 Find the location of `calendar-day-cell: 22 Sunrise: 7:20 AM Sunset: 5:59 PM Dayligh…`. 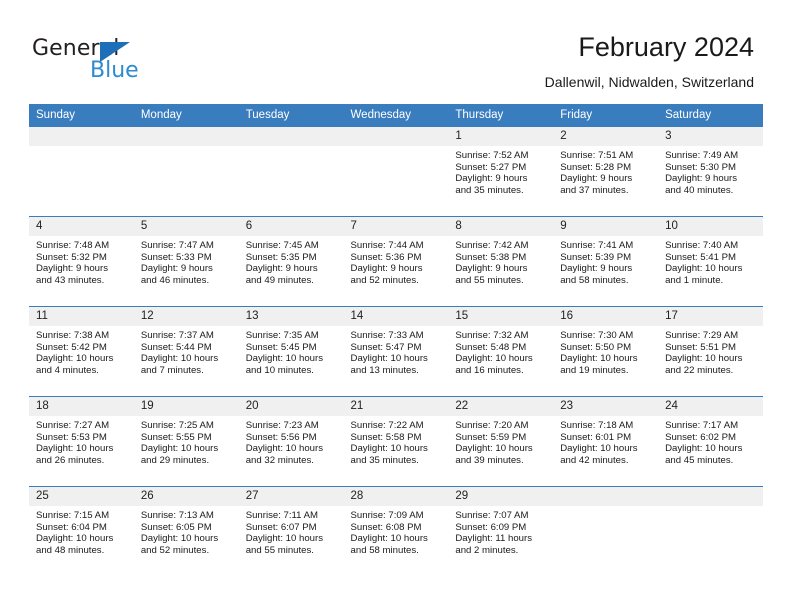

calendar-day-cell: 22 Sunrise: 7:20 AM Sunset: 5:59 PM Dayligh… is located at coordinates (501, 441).